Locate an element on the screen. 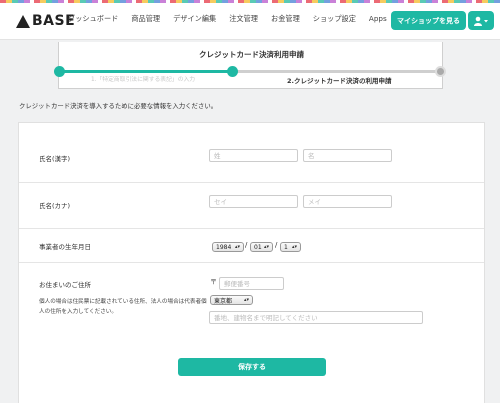  progress-fill is located at coordinates (146, 71).